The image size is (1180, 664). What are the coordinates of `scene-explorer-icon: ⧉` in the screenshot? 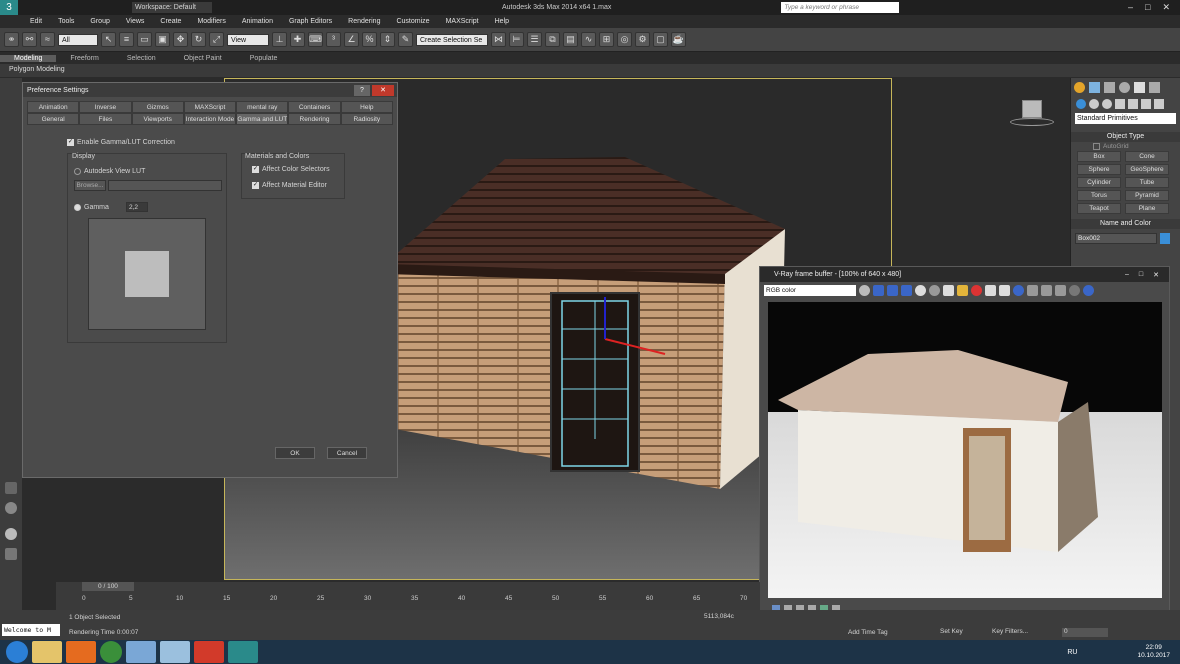 It's located at (552, 39).